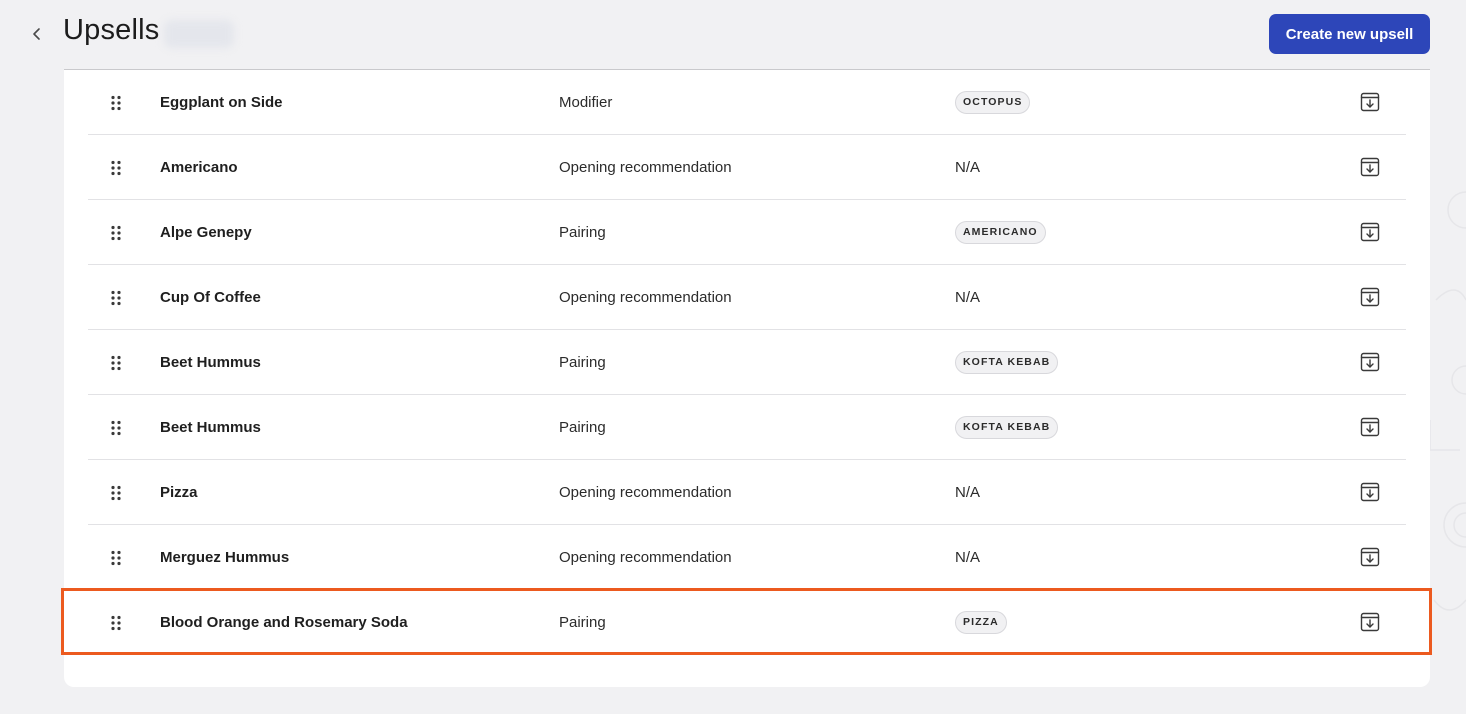 The width and height of the screenshot is (1466, 714). I want to click on back-button, so click(37, 34).